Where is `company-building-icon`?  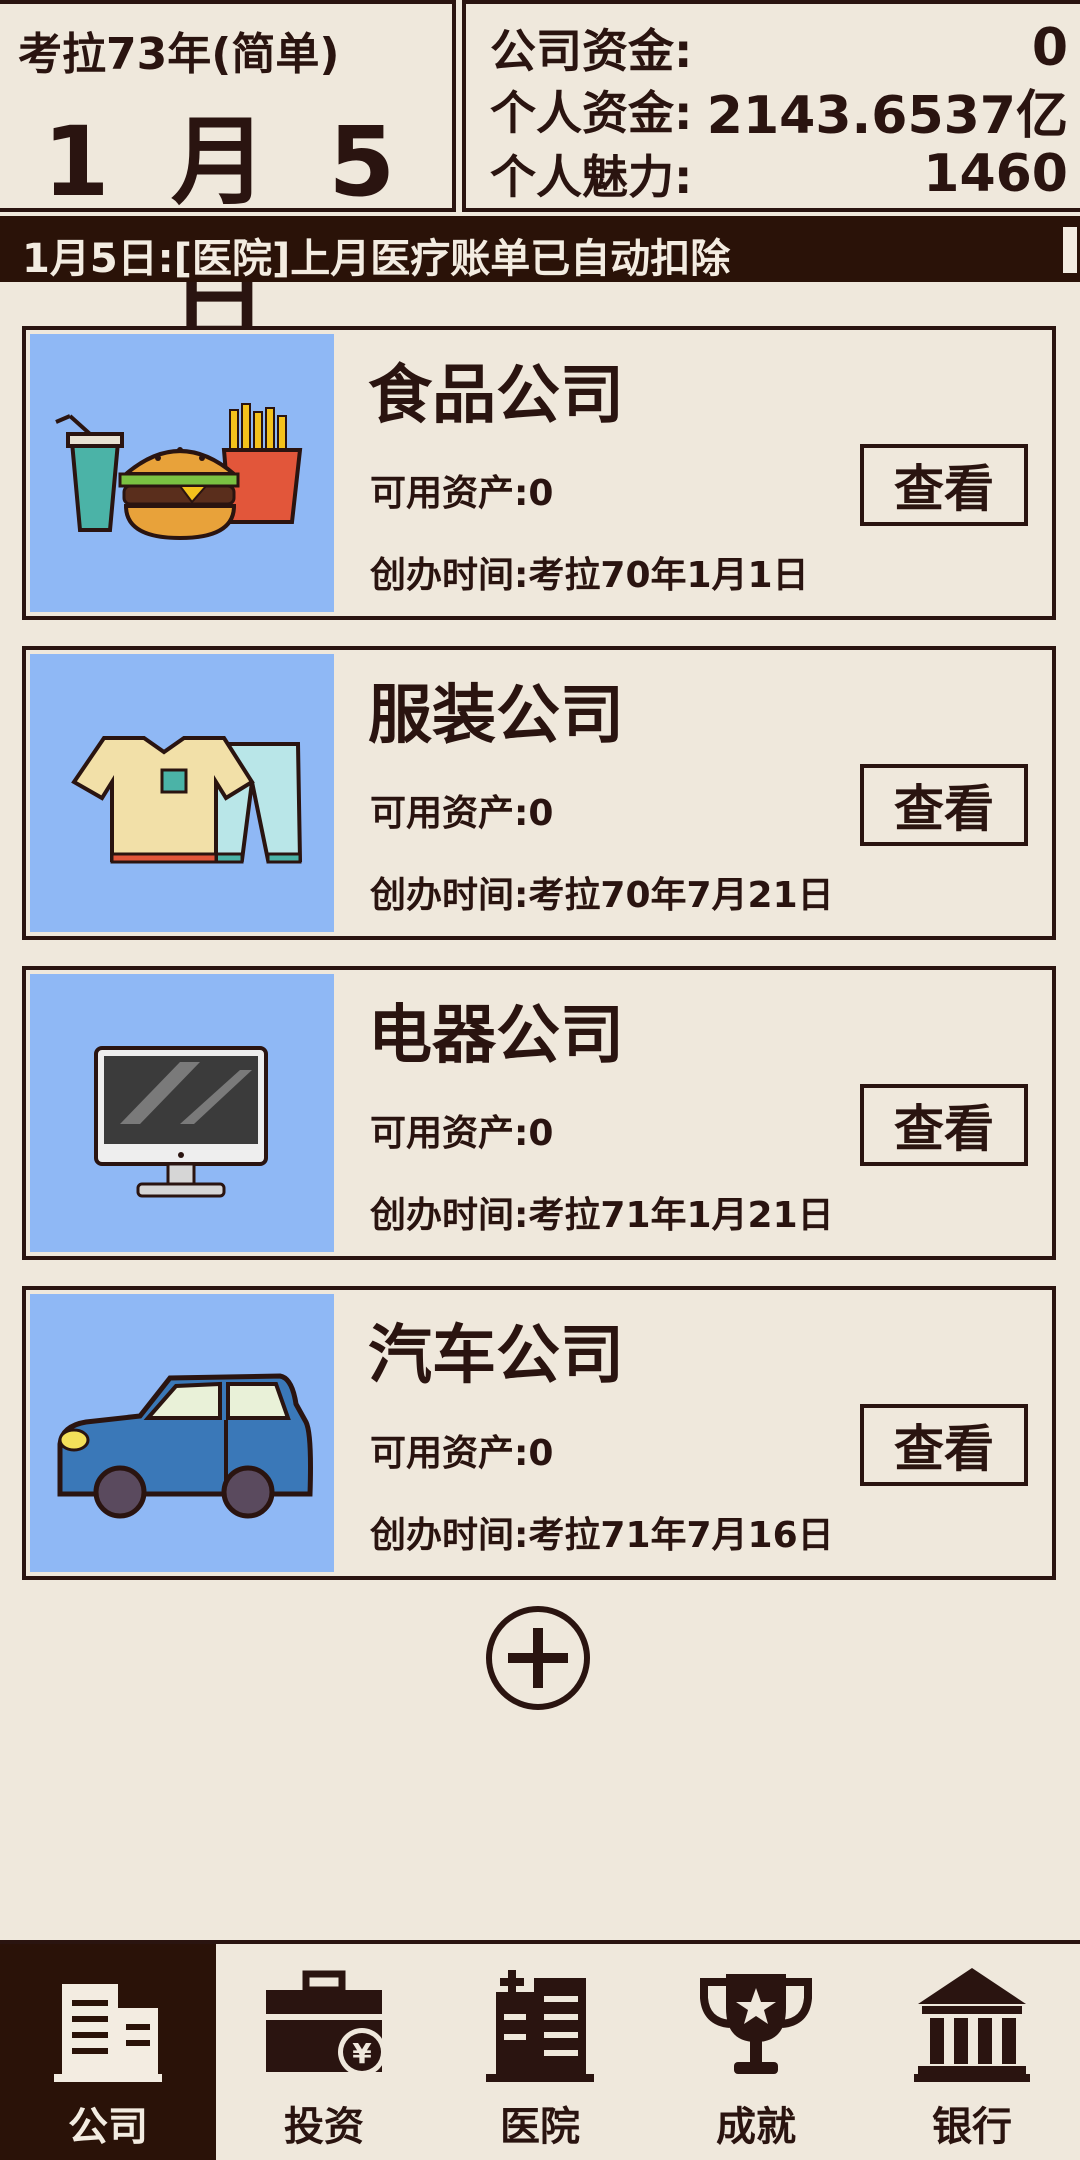
company-building-icon is located at coordinates (108, 2033).